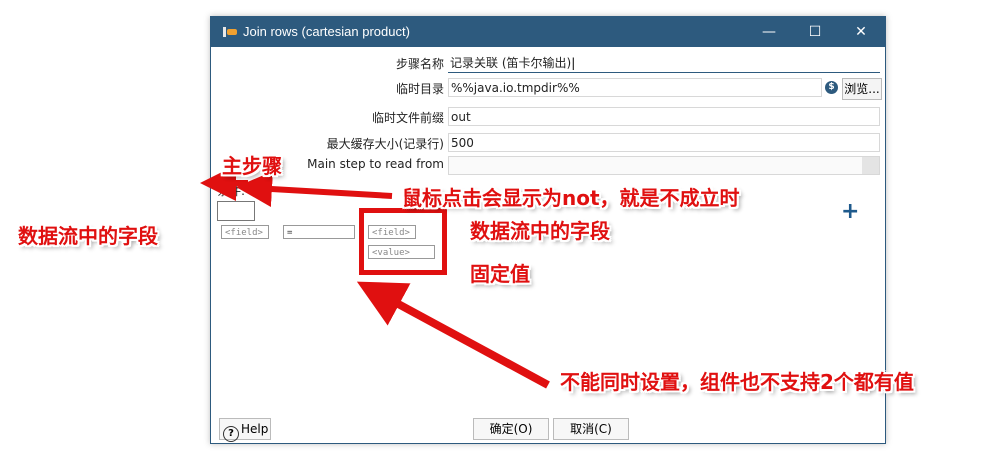  Describe the element at coordinates (571, 198) in the screenshot. I see `annot-not-hint: 鼠标点击会显示为not，就是不成立时` at that location.